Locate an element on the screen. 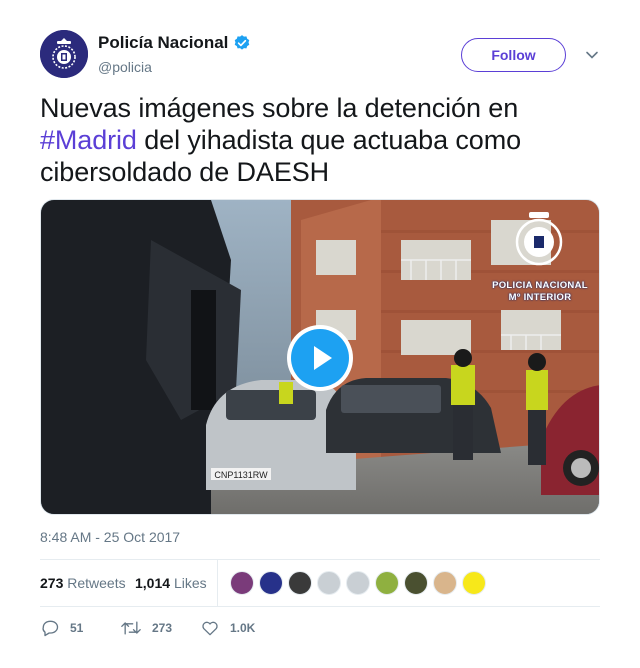  watermark-line2: Mº INTERIOR is located at coordinates (540, 297).